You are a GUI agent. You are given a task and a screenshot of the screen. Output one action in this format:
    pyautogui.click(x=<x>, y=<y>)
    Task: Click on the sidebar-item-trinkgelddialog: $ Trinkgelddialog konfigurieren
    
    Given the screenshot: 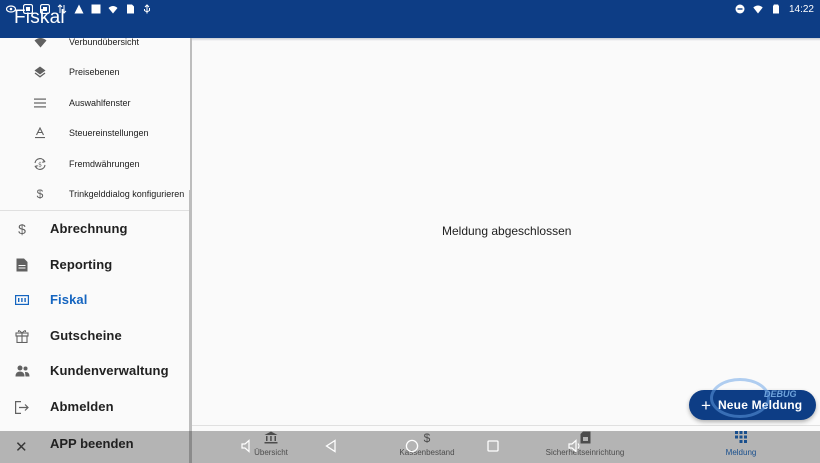 What is the action you would take?
    pyautogui.click(x=95, y=194)
    